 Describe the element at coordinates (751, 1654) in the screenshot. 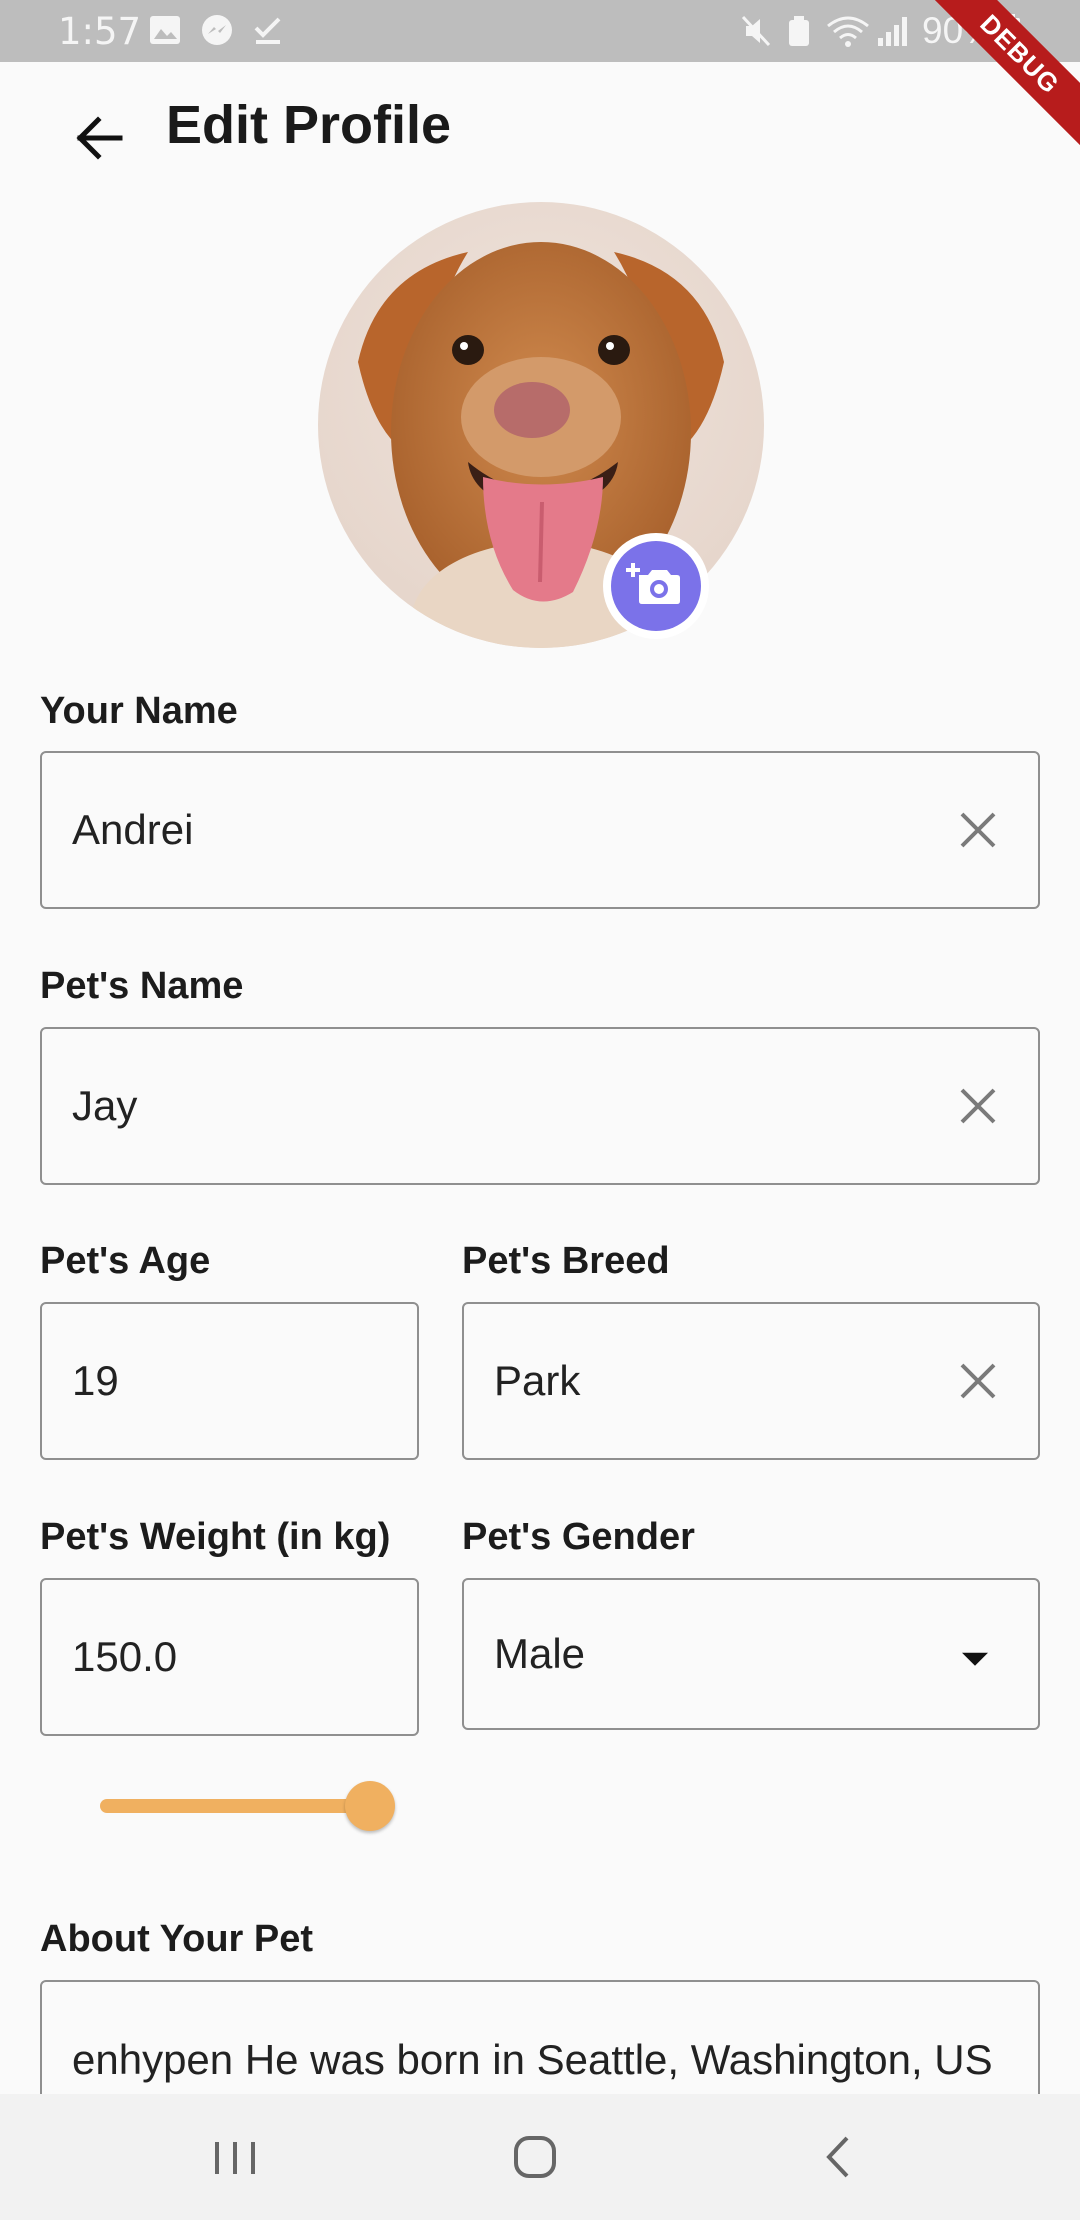

I see `pet-gender-dropdown: Male` at that location.